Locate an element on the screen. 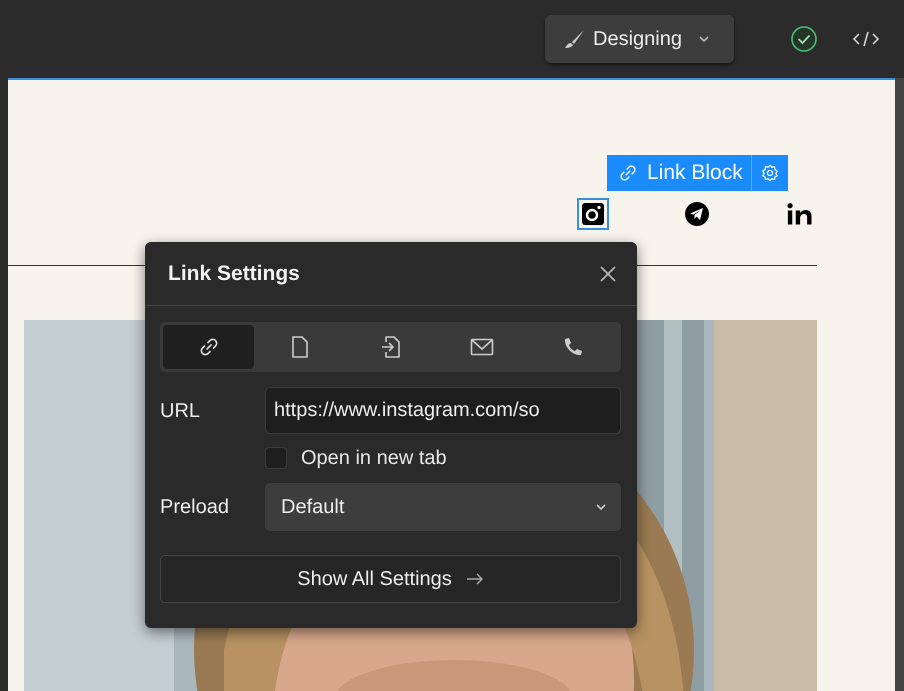  page-icon is located at coordinates (300, 347).